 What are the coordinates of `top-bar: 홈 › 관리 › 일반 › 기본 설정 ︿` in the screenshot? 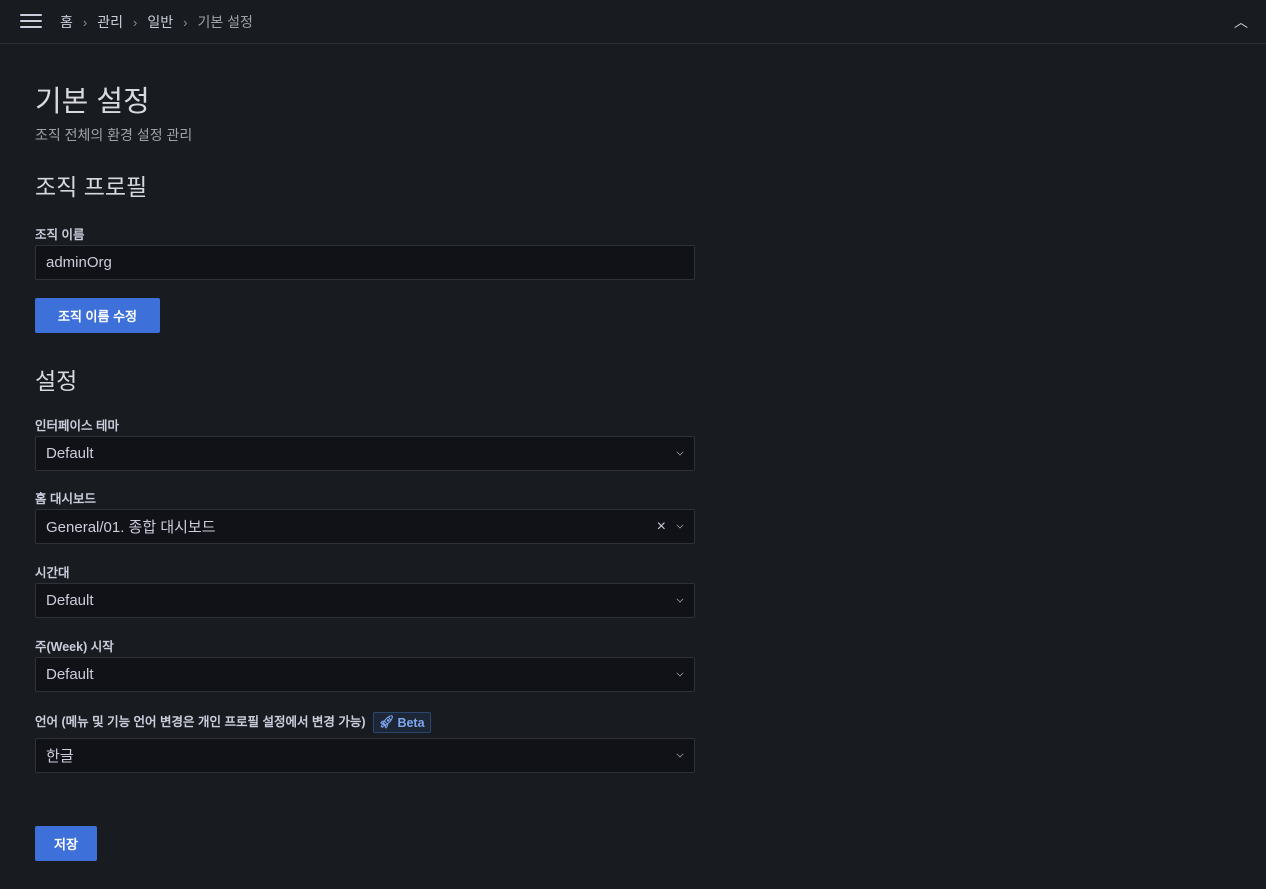 It's located at (633, 22).